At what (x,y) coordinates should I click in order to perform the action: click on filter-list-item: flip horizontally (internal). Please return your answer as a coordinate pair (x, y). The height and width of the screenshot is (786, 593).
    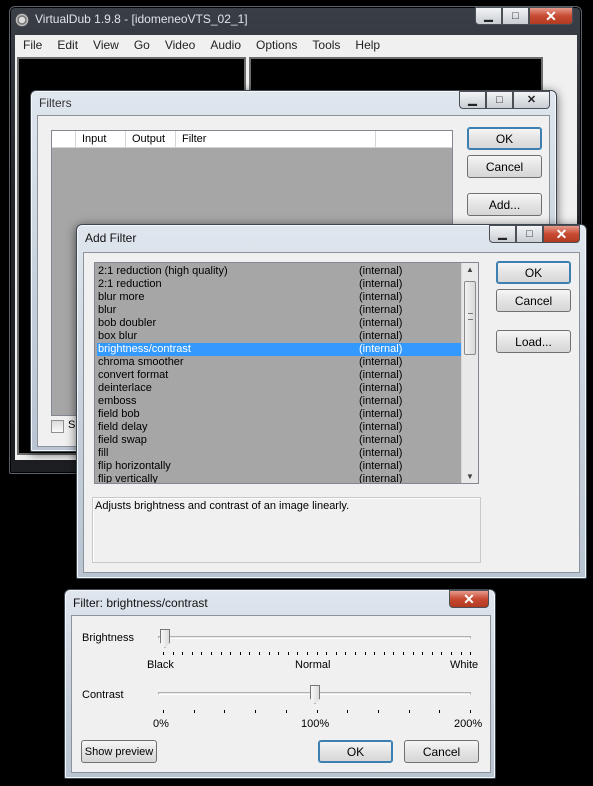
    Looking at the image, I should click on (279, 466).